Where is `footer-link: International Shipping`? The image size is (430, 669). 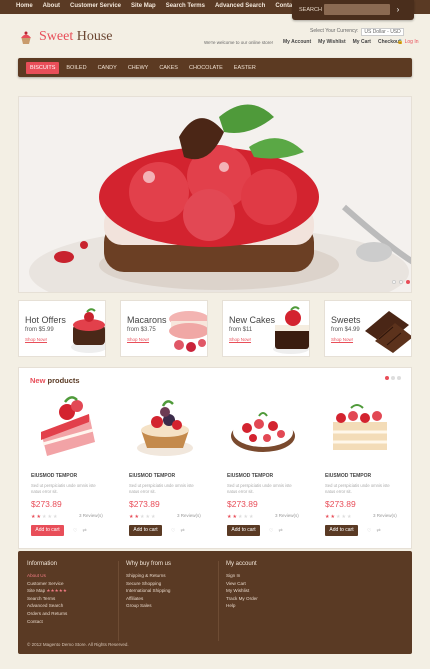 footer-link: International Shipping is located at coordinates (171, 591).